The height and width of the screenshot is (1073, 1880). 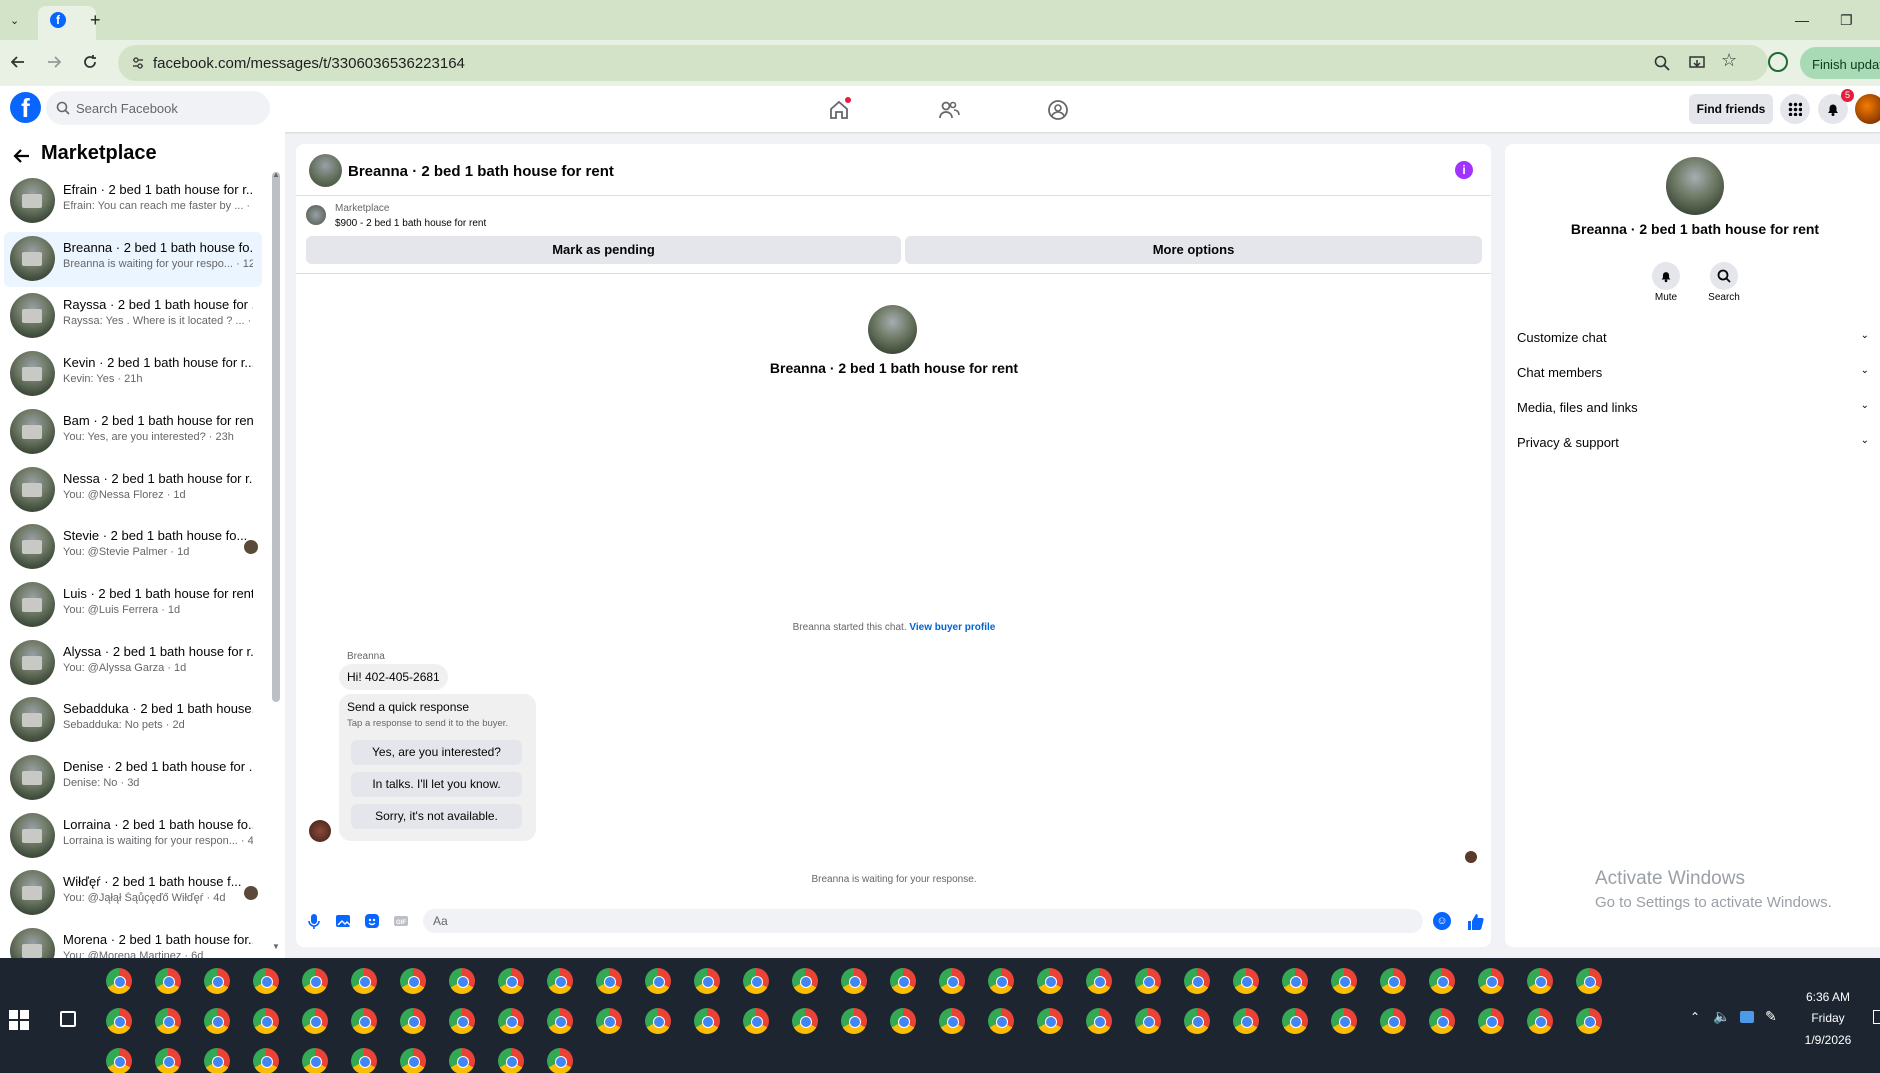 What do you see at coordinates (343, 921) in the screenshot?
I see `photo-icon` at bounding box center [343, 921].